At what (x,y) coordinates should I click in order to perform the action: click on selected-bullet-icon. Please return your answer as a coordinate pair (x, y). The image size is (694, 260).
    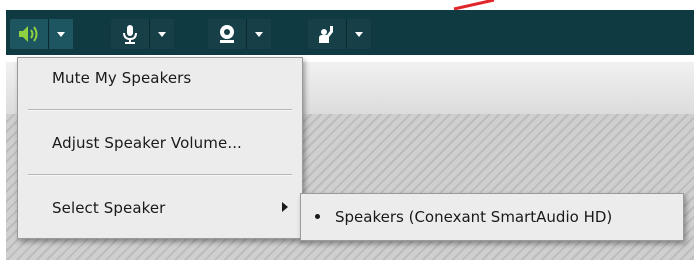
    Looking at the image, I should click on (317, 216).